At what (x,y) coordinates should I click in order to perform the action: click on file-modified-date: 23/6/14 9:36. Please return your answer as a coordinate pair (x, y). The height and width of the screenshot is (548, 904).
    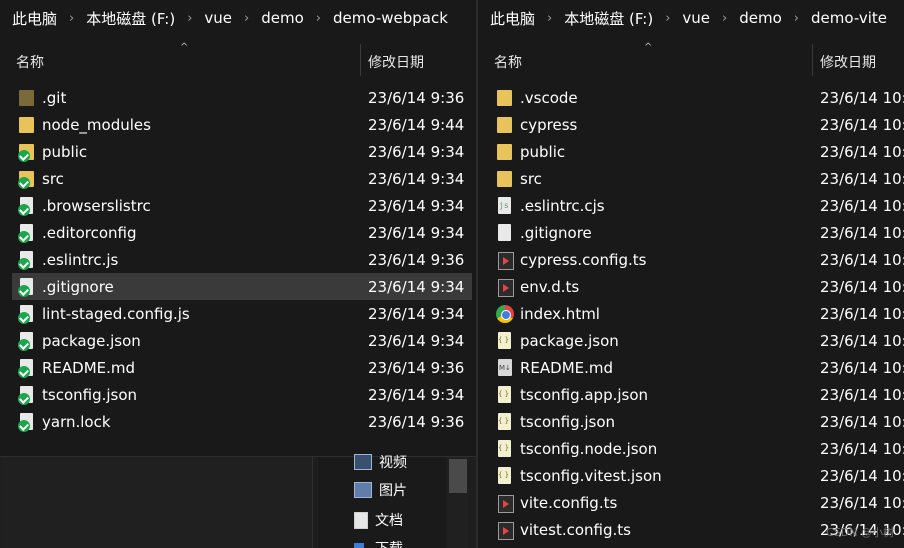
    Looking at the image, I should click on (416, 421).